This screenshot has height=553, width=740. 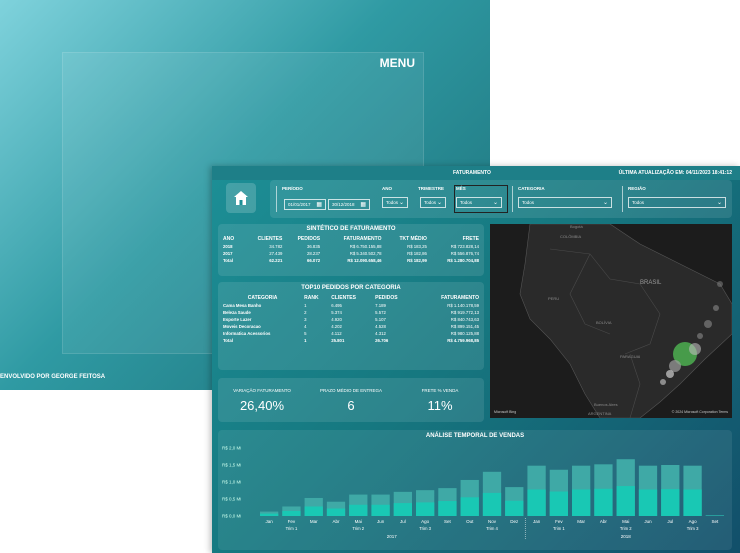 What do you see at coordinates (479, 202) in the screenshot?
I see `mes-dropdown: Todos ⌄` at bounding box center [479, 202].